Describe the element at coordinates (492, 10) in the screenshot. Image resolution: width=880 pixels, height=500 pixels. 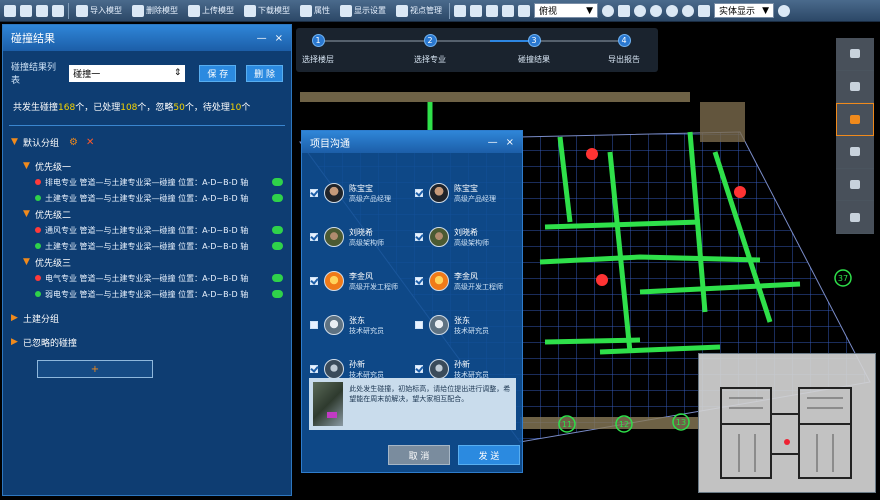
I see `line-icon` at that location.